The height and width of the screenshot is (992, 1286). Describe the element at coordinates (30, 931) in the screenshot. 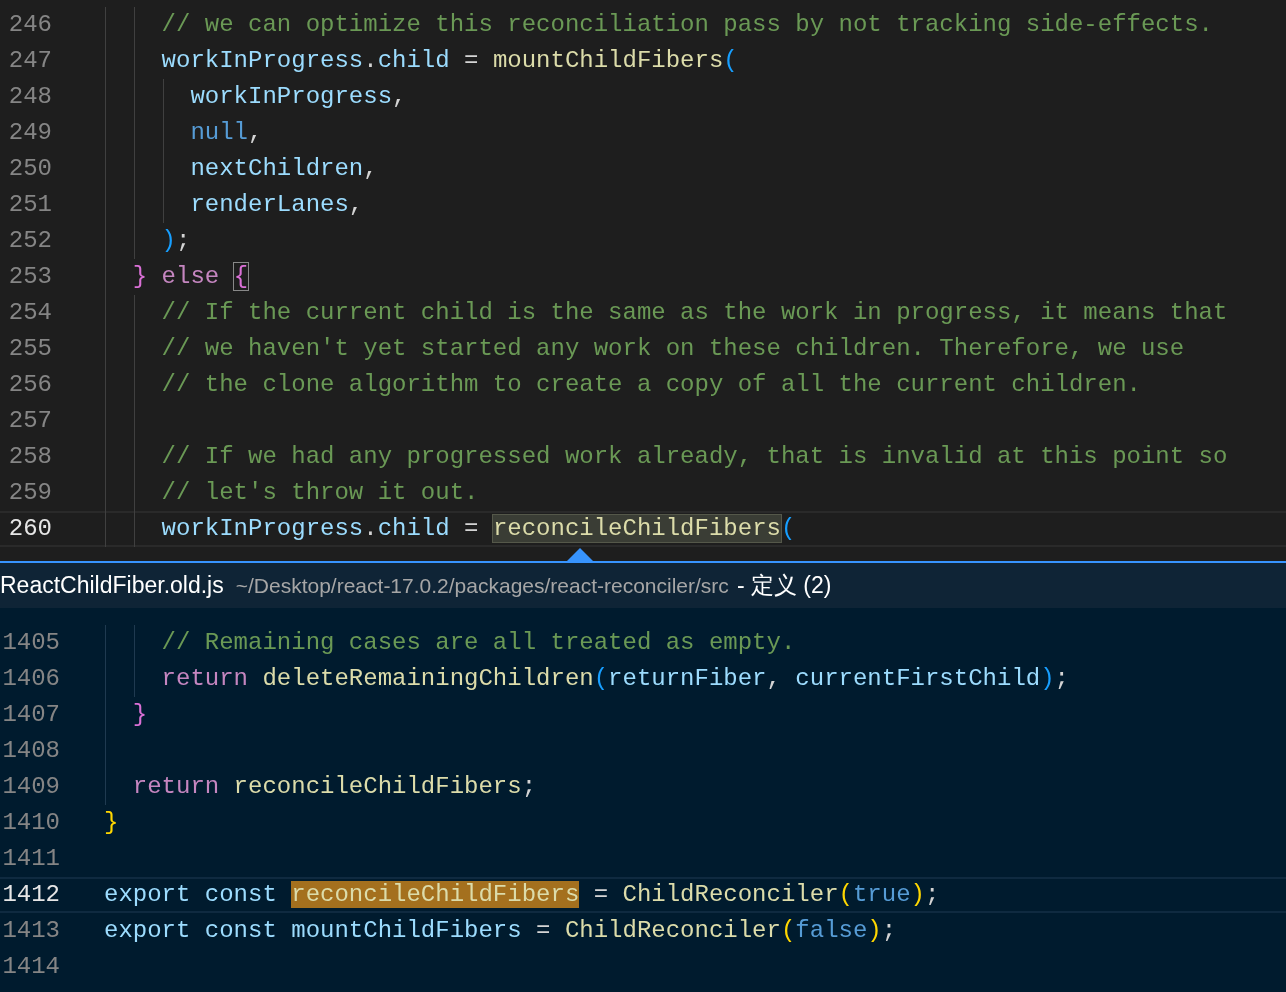

I see `line-number: 1413` at that location.